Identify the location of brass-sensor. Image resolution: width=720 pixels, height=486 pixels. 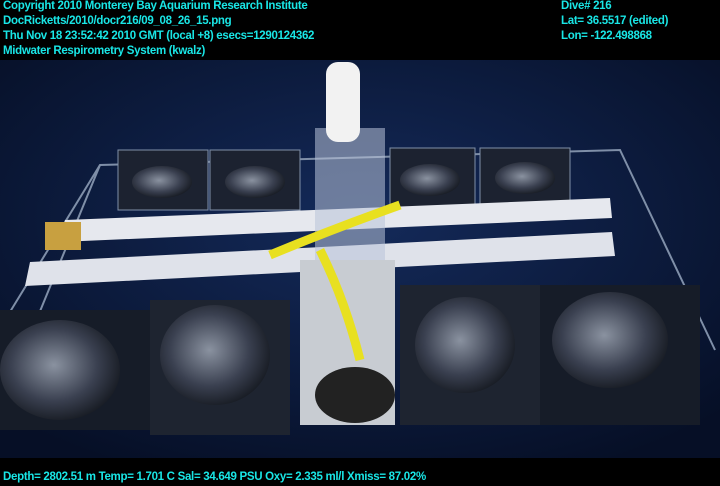
(63, 236).